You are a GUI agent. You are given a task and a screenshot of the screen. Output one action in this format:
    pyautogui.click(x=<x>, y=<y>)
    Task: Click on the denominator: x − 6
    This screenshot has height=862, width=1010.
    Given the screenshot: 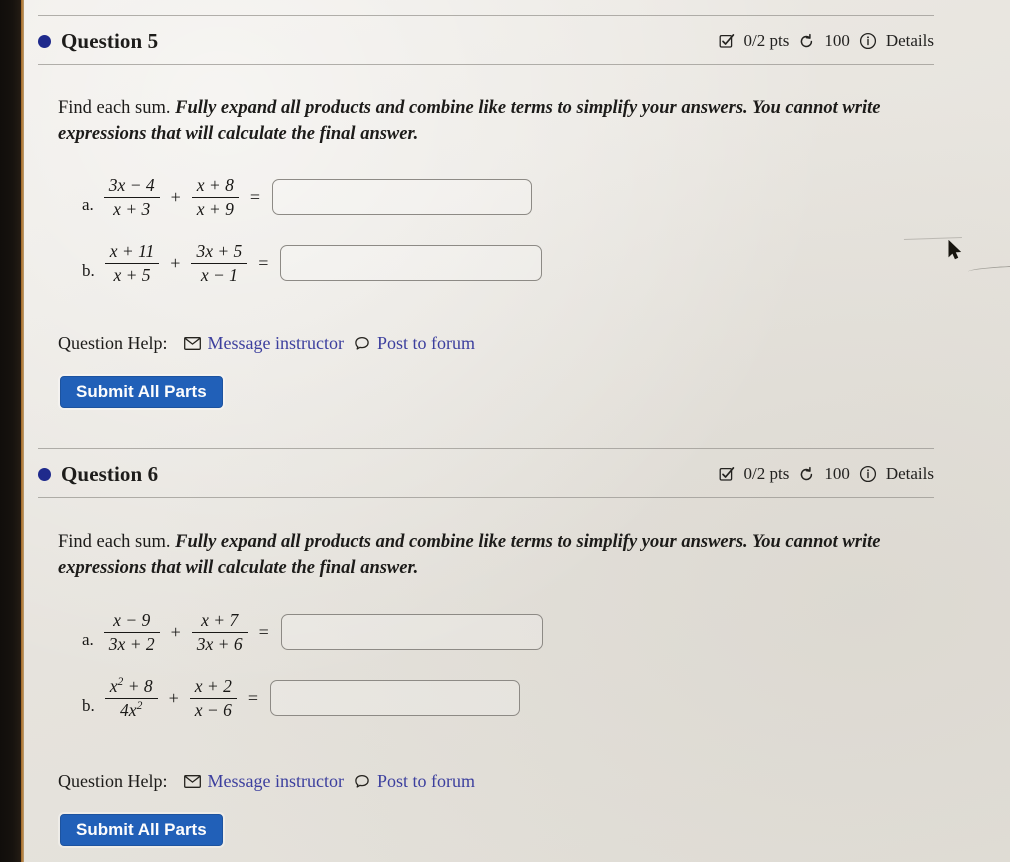 What is the action you would take?
    pyautogui.click(x=213, y=709)
    